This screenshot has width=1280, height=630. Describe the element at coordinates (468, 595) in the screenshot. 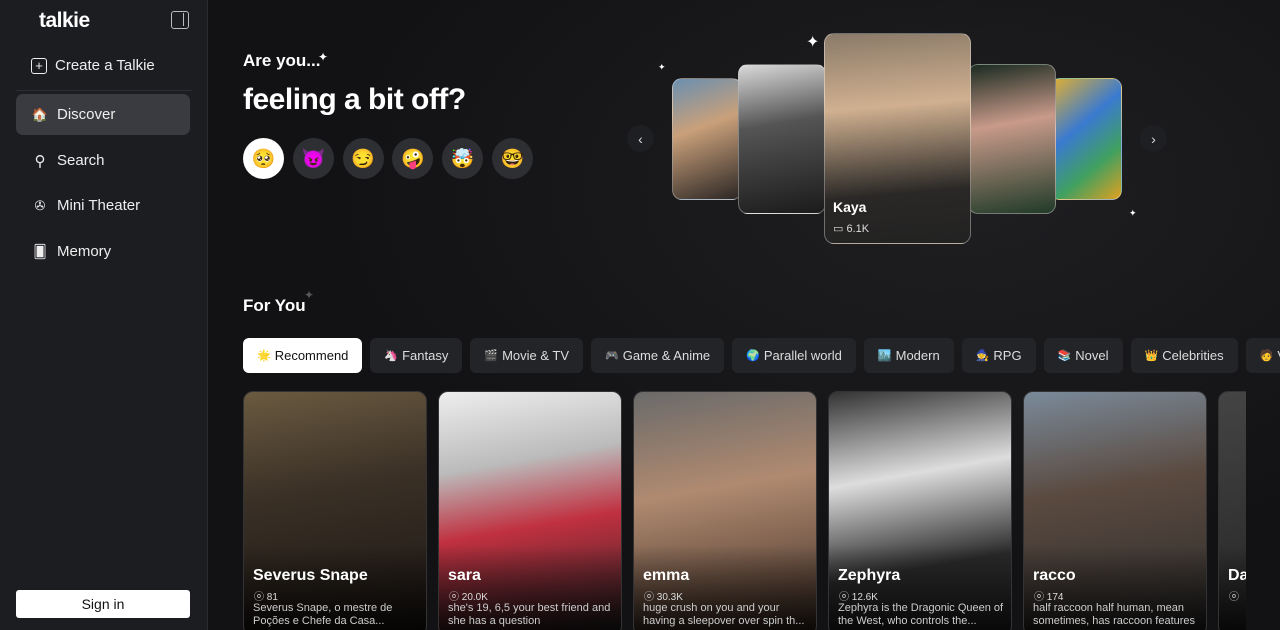

I see `chat-count: ⓞ 20.0K` at that location.